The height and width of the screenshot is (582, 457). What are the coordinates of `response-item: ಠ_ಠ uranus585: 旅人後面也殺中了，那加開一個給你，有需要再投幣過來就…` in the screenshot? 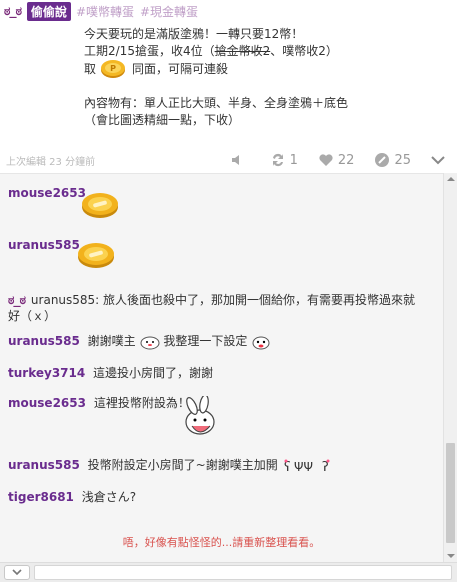 It's located at (211, 308).